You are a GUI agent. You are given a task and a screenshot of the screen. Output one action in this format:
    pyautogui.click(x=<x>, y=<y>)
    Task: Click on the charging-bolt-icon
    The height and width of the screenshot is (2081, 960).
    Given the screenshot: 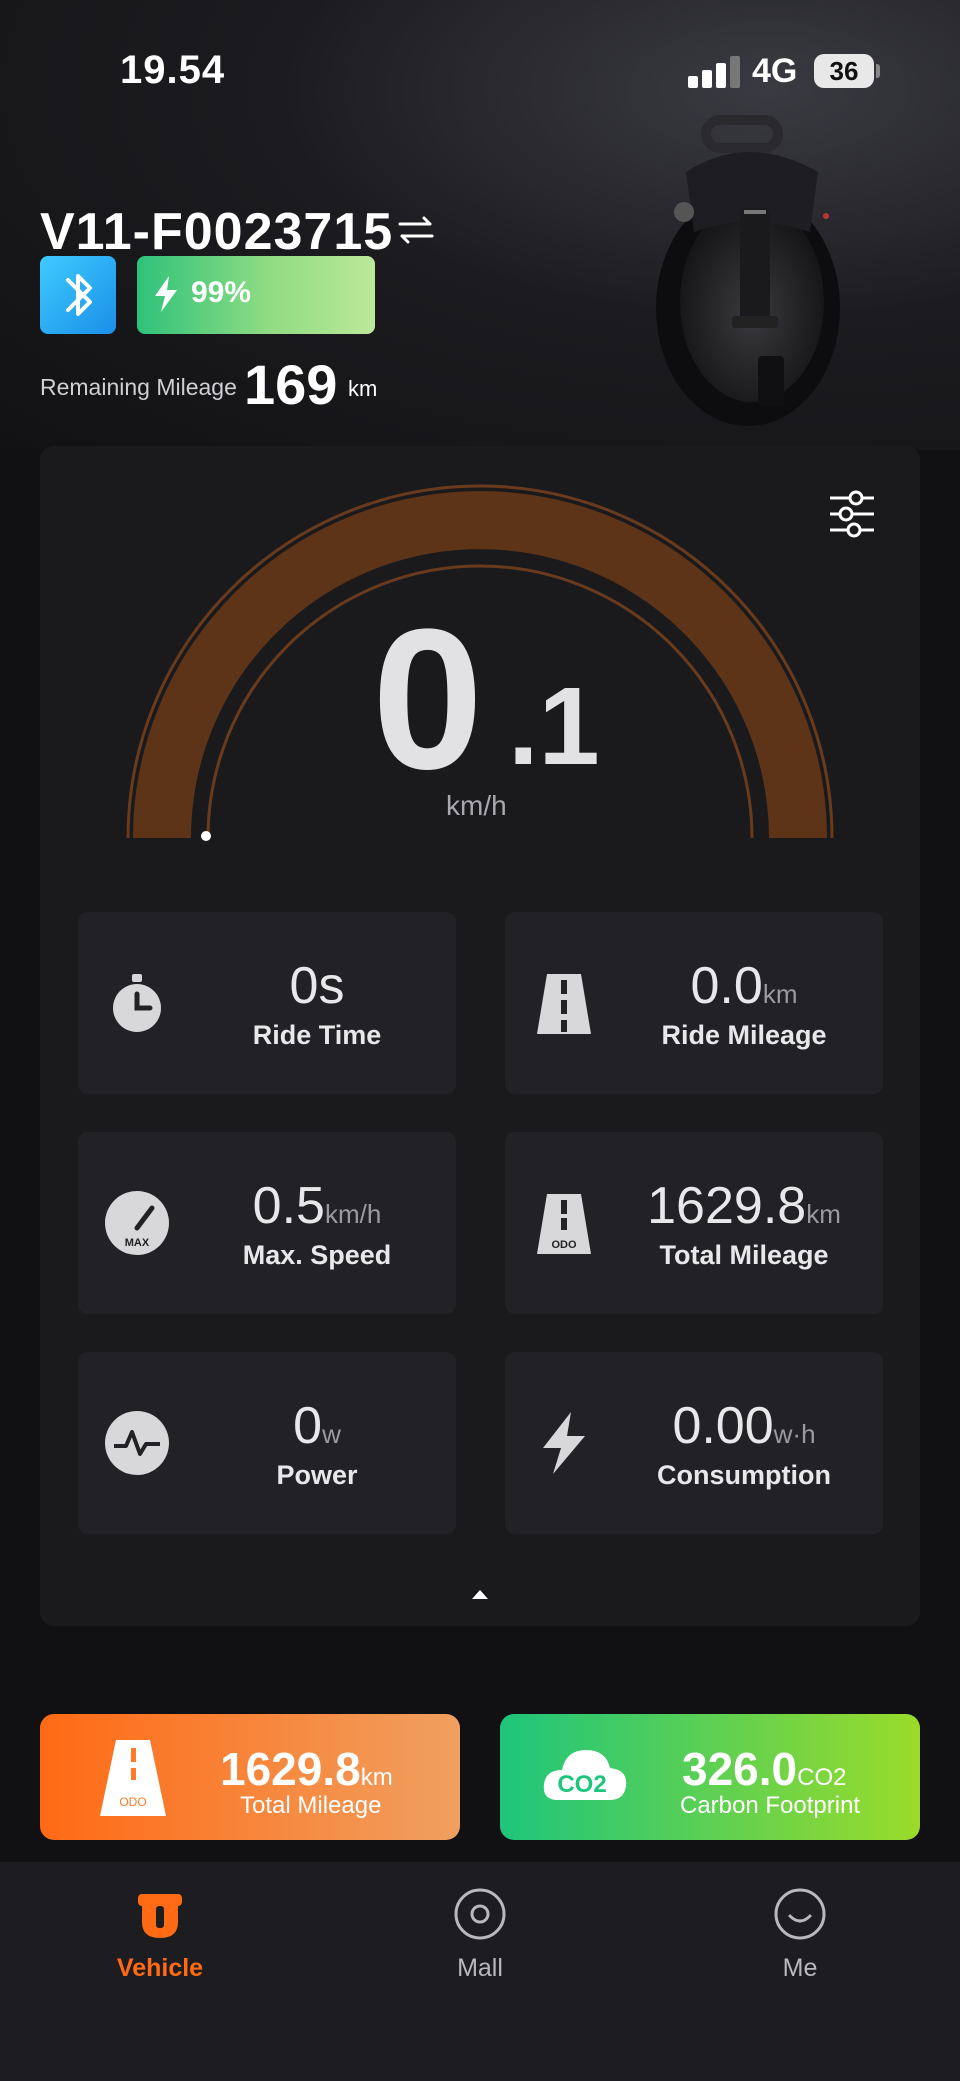 What is the action you would take?
    pyautogui.click(x=166, y=294)
    